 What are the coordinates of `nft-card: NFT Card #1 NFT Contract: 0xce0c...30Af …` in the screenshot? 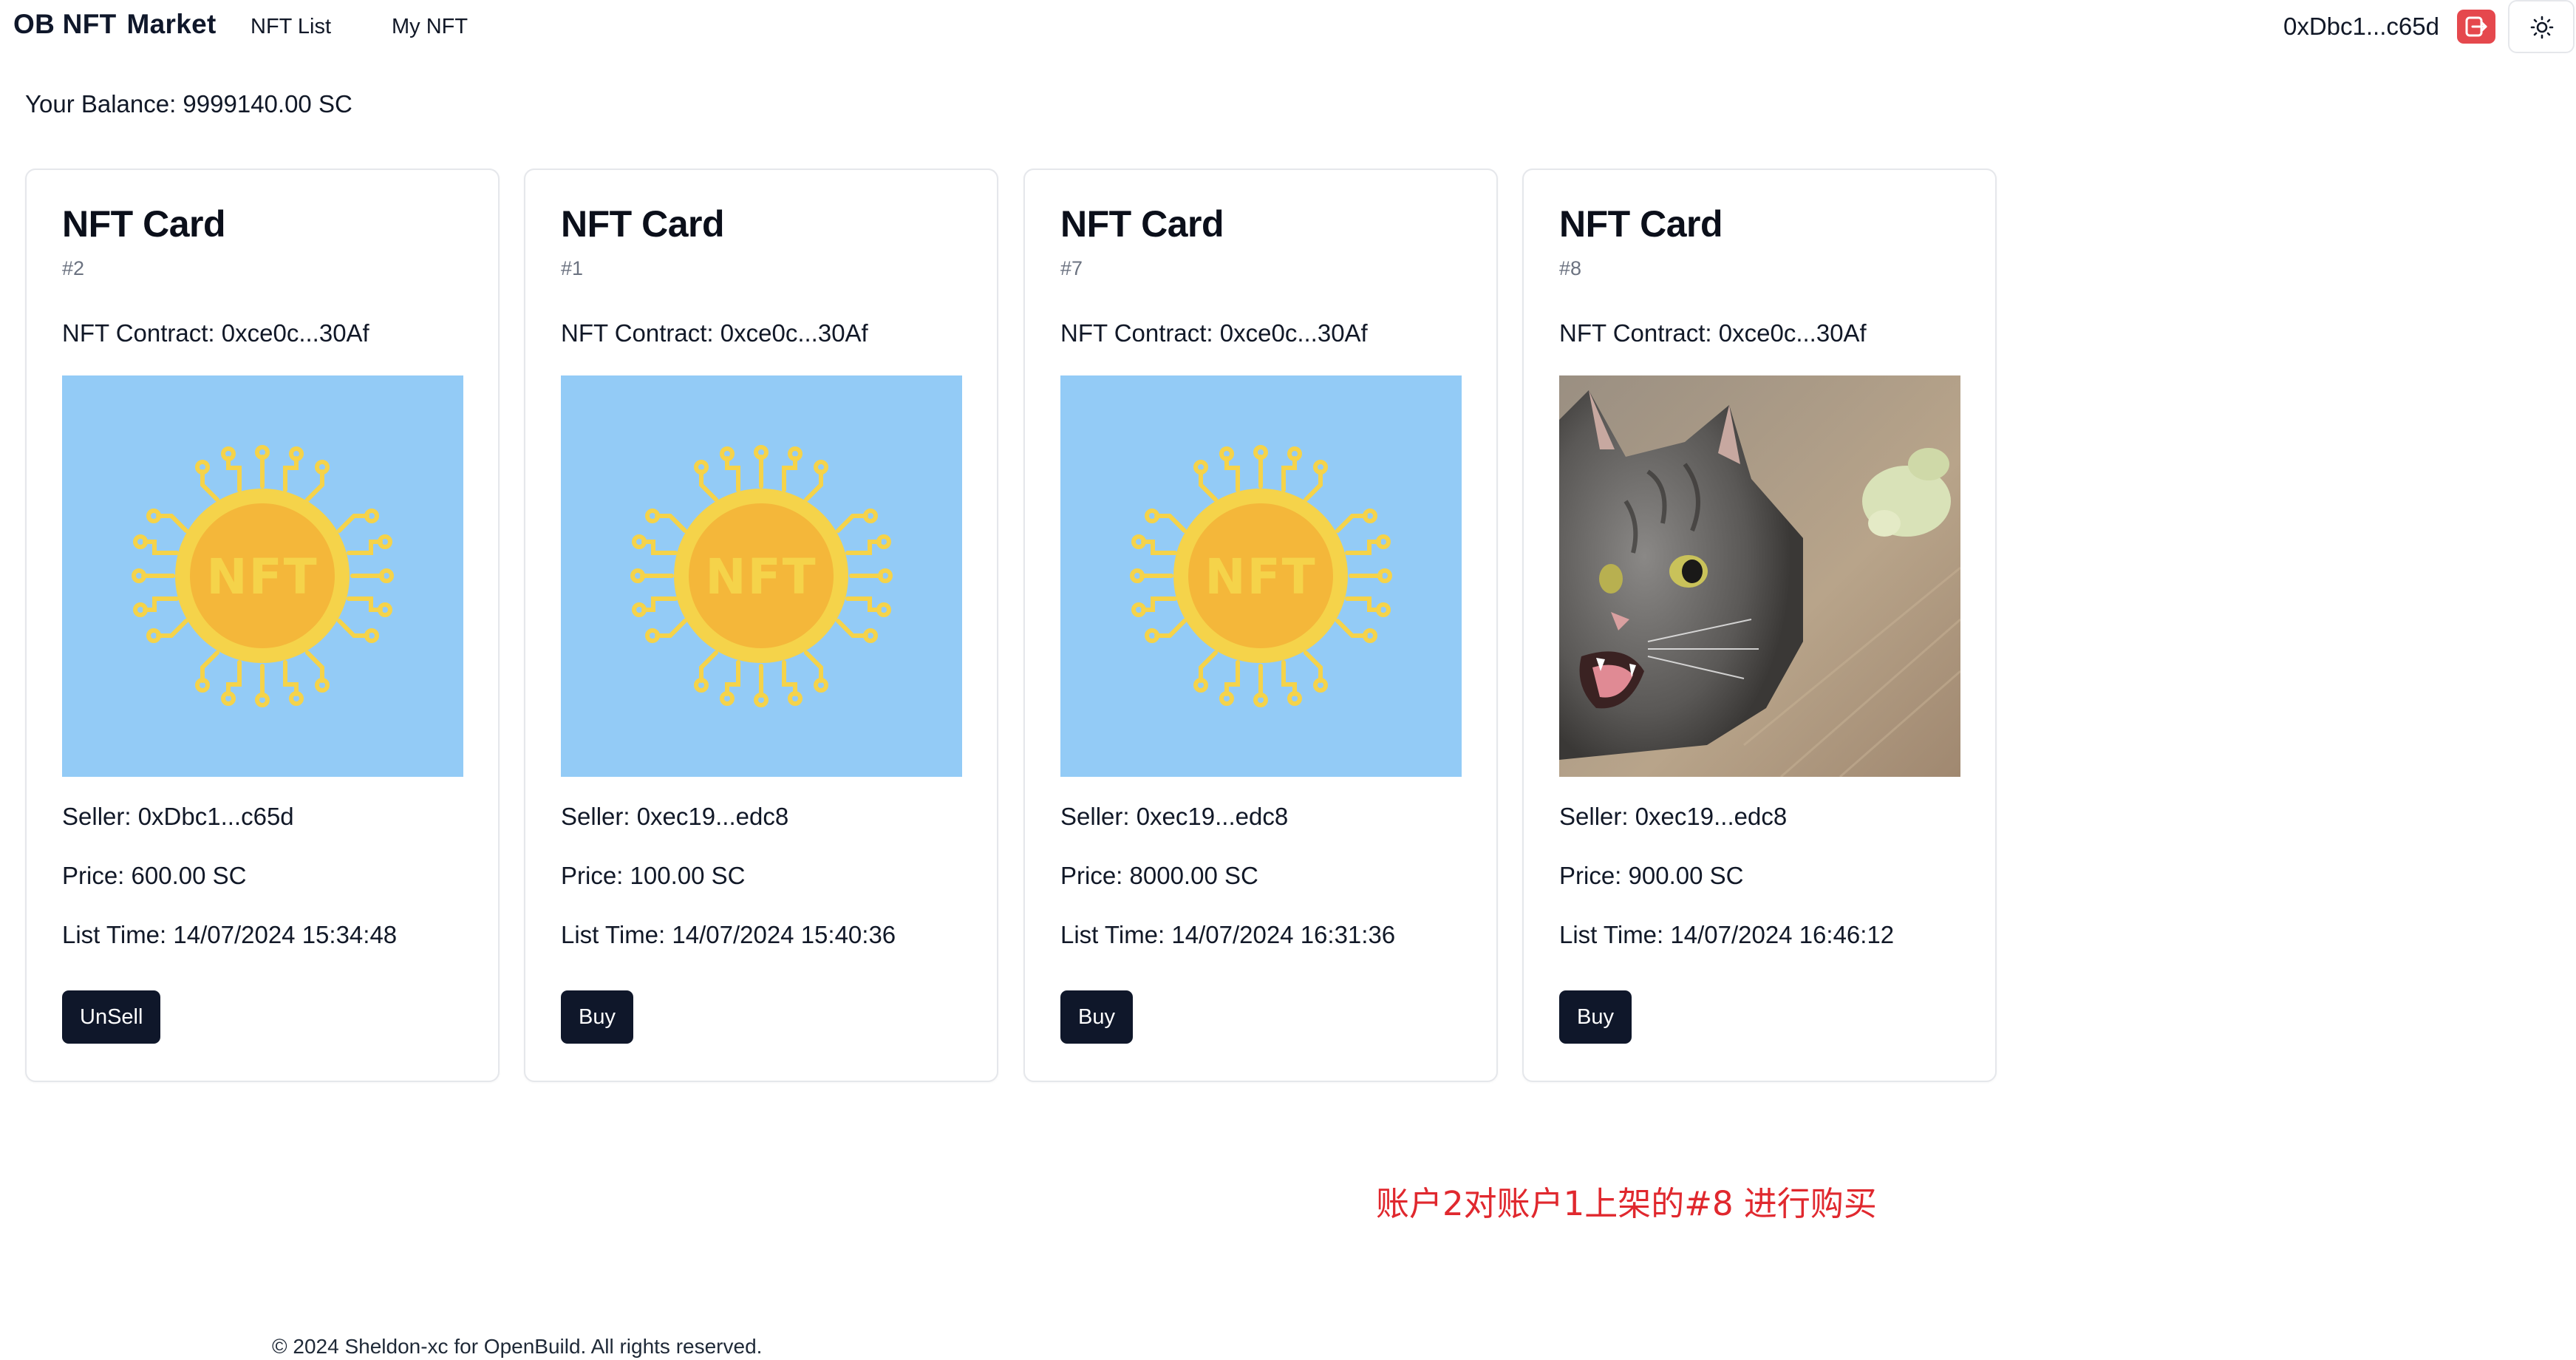 It's located at (761, 625).